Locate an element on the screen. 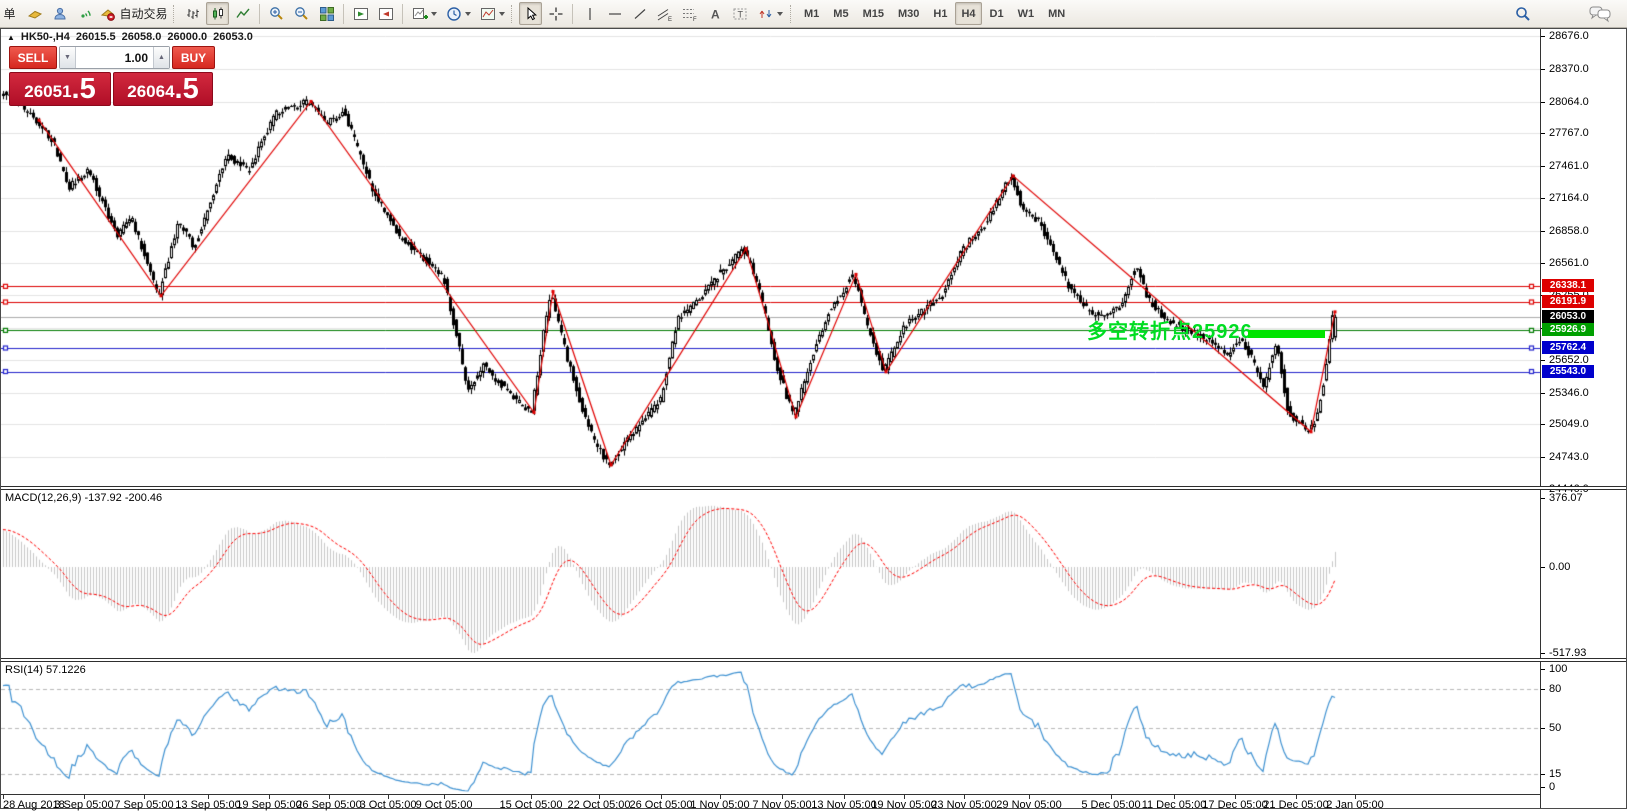 The image size is (1627, 811). date-label: 22 Oct 05:00 is located at coordinates (599, 805).